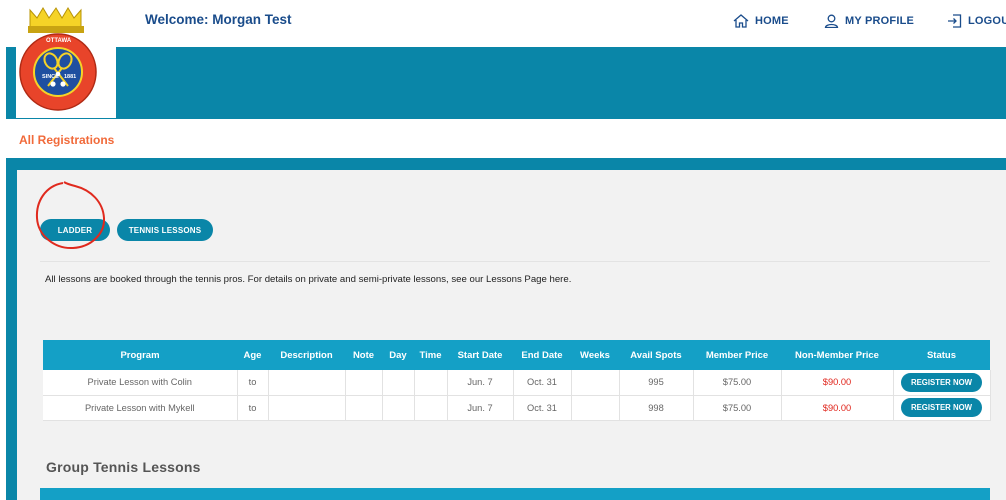 The image size is (1006, 500). I want to click on nav-logout-label: LOGOU, so click(987, 21).